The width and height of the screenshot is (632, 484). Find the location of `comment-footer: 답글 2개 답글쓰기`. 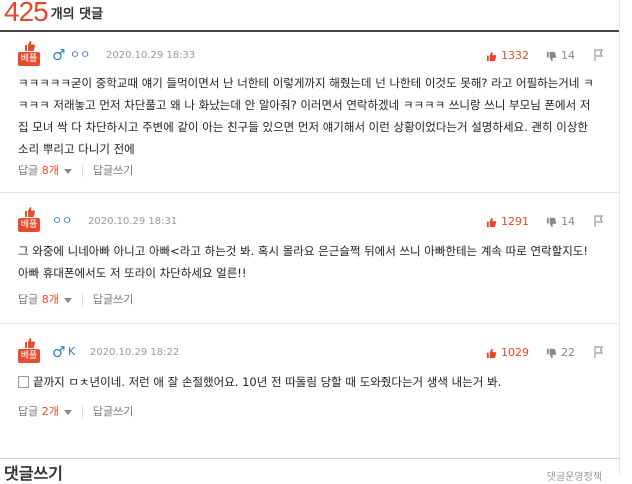

comment-footer: 답글 2개 답글쓰기 is located at coordinates (75, 412).